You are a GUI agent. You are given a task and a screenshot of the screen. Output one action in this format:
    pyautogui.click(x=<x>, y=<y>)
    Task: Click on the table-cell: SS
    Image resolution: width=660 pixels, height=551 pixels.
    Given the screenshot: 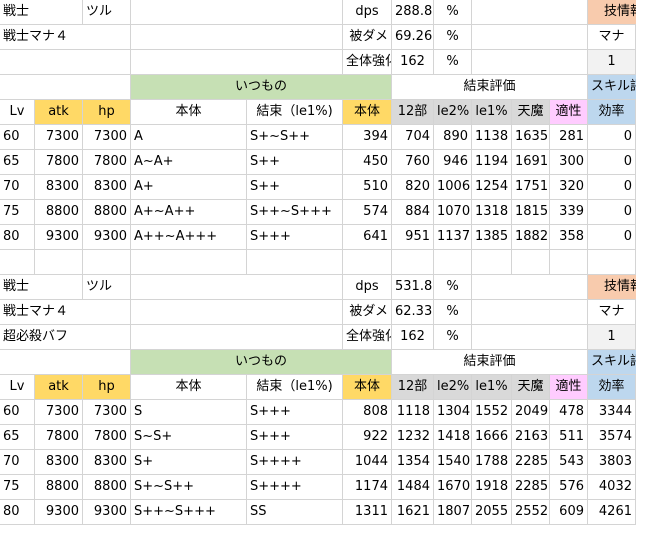 What is the action you would take?
    pyautogui.click(x=295, y=512)
    